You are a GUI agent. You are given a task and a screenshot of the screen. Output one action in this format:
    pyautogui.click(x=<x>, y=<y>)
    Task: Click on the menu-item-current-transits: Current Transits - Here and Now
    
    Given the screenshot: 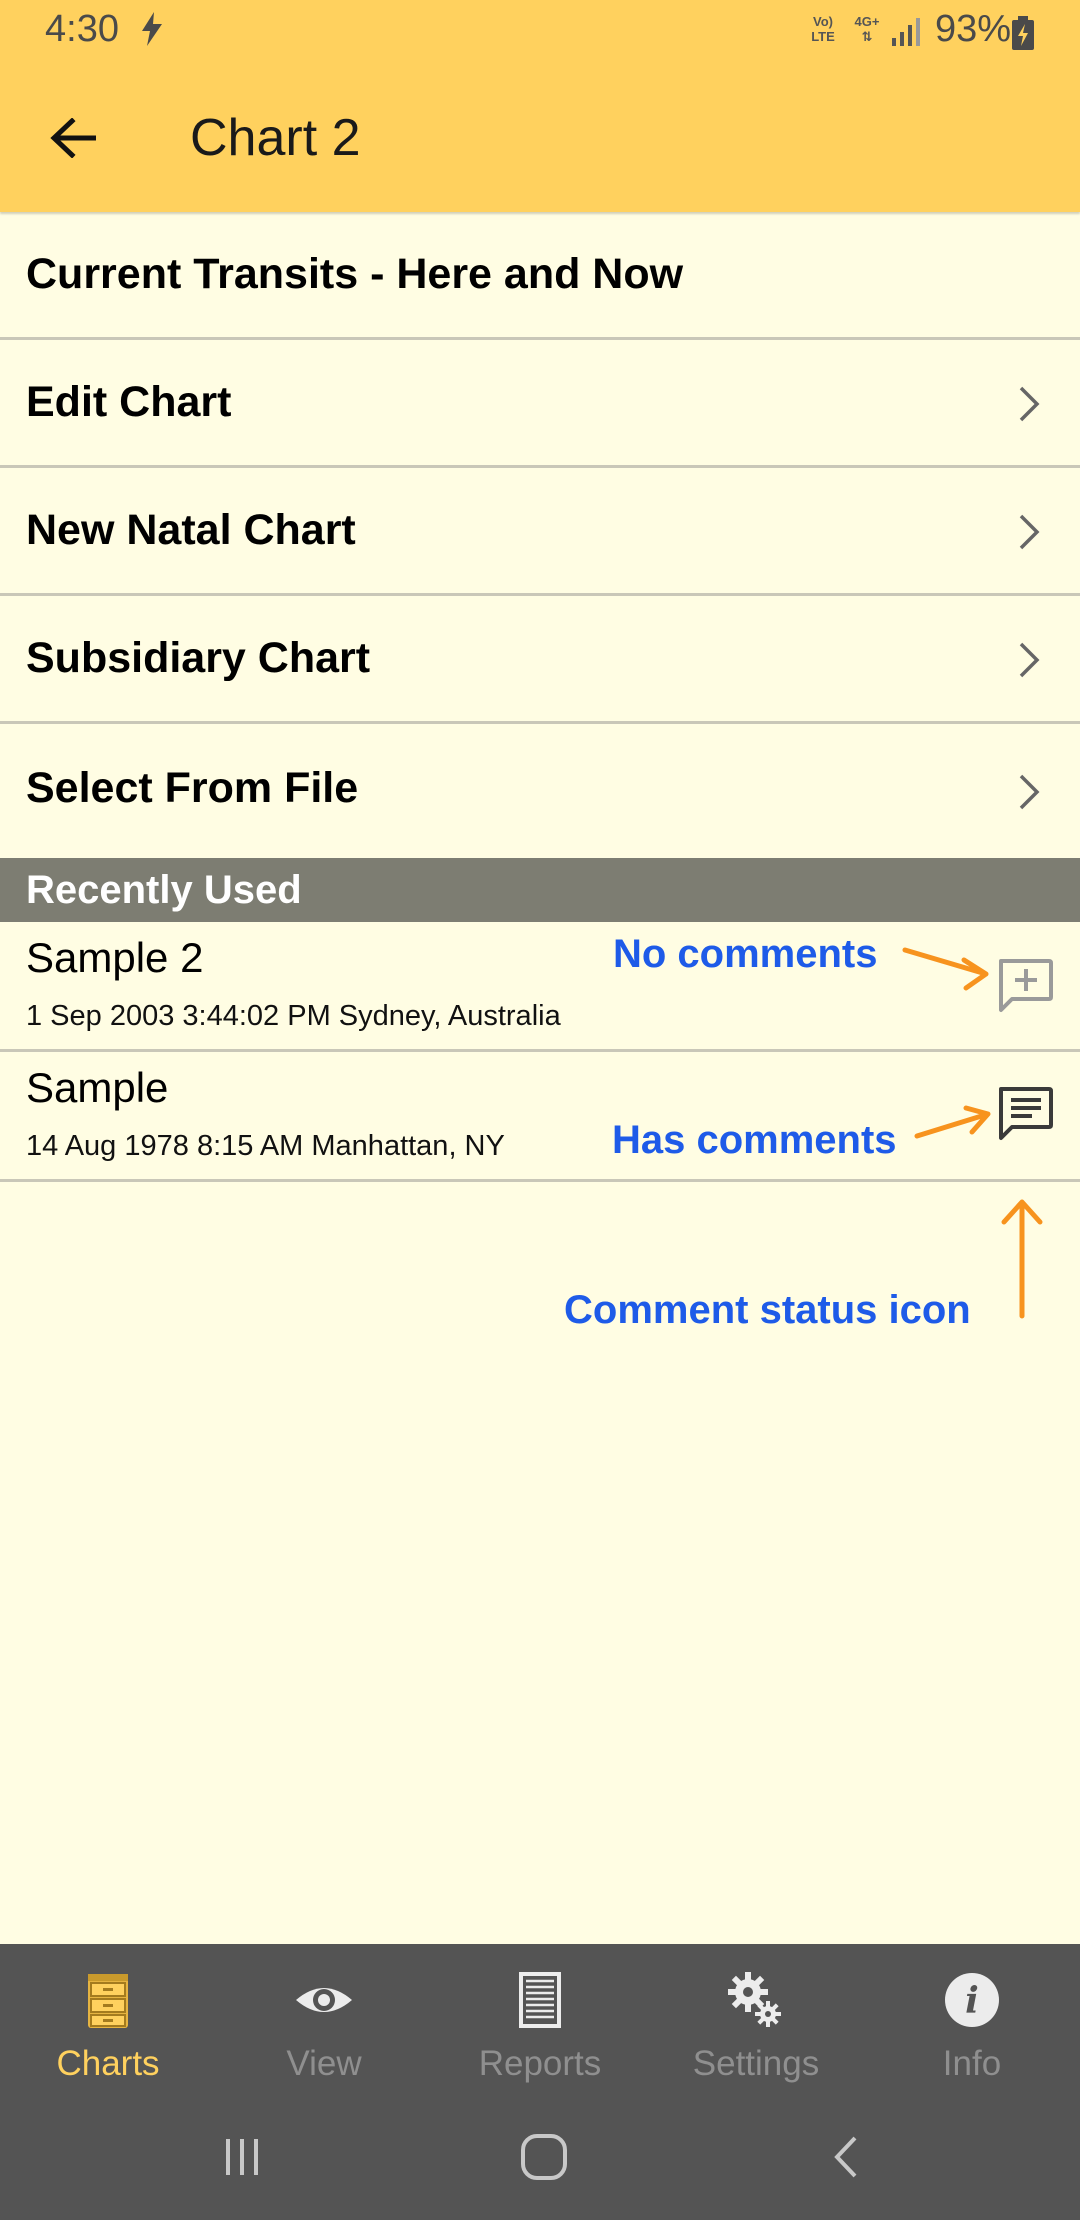 What is the action you would take?
    pyautogui.click(x=540, y=276)
    